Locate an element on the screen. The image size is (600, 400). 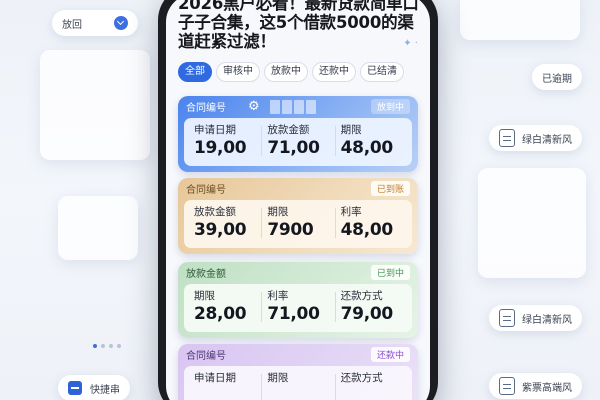
field-value: 7900 is located at coordinates (290, 230).